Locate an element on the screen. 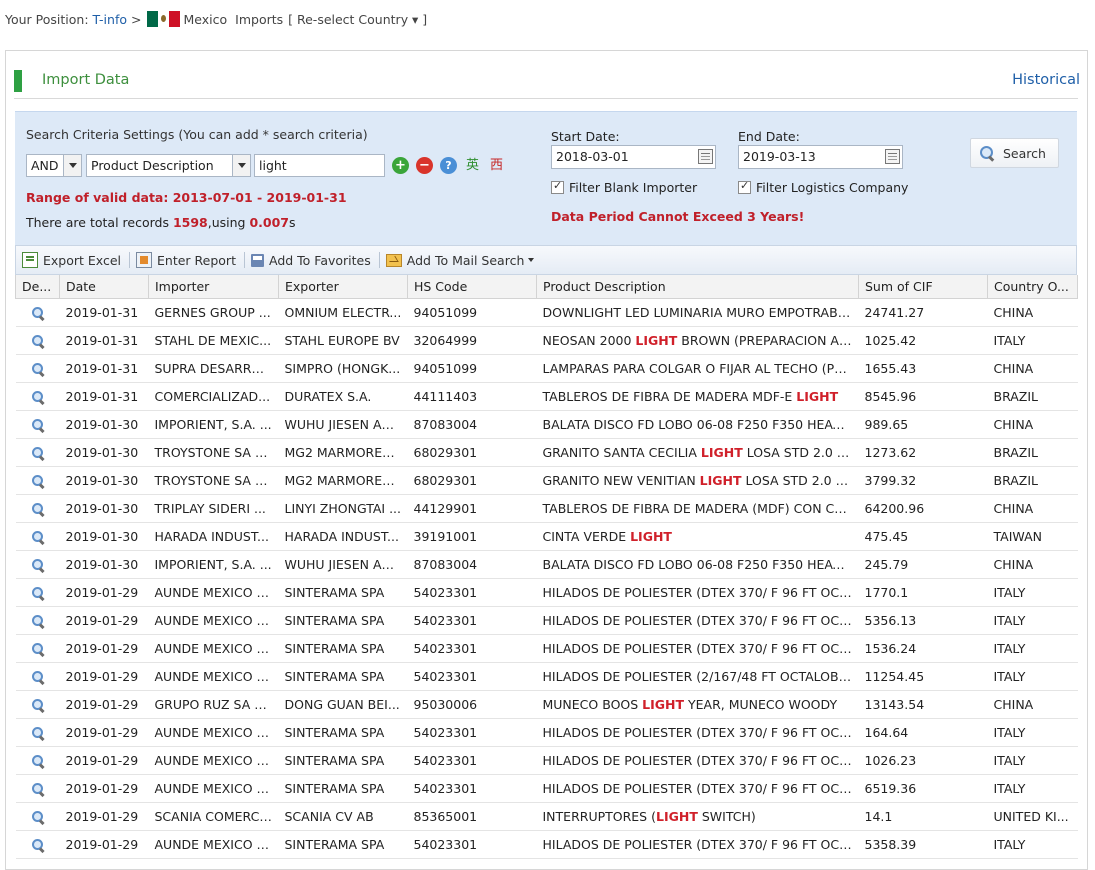 This screenshot has width=1095, height=870. remove-criteria-icon: − is located at coordinates (424, 165).